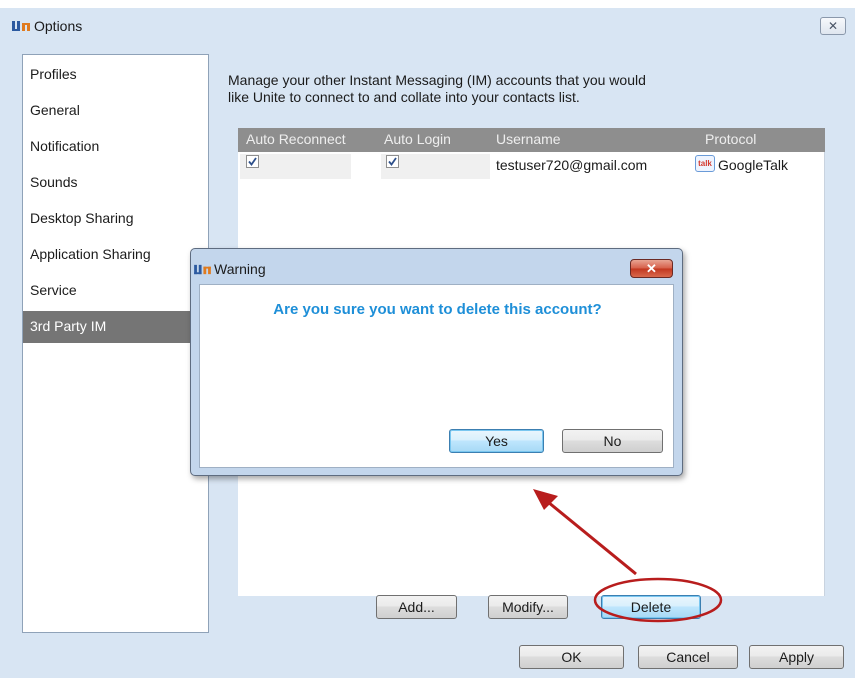 The width and height of the screenshot is (855, 684). What do you see at coordinates (753, 165) in the screenshot?
I see `protocol-cell: GoogleTalk` at bounding box center [753, 165].